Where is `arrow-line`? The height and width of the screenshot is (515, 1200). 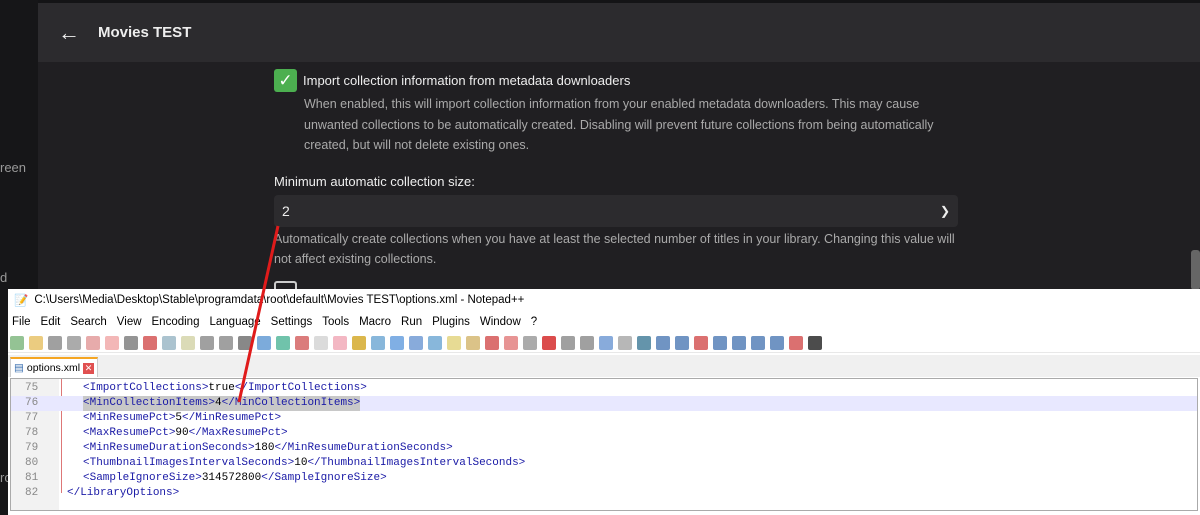
arrow-line is located at coordinates (258, 314).